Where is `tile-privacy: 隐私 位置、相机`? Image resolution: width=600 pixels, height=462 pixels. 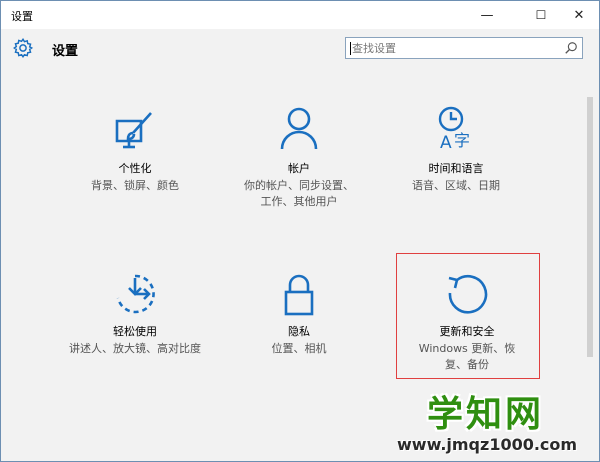
tile-privacy: 隐私 位置、相机 is located at coordinates (299, 314).